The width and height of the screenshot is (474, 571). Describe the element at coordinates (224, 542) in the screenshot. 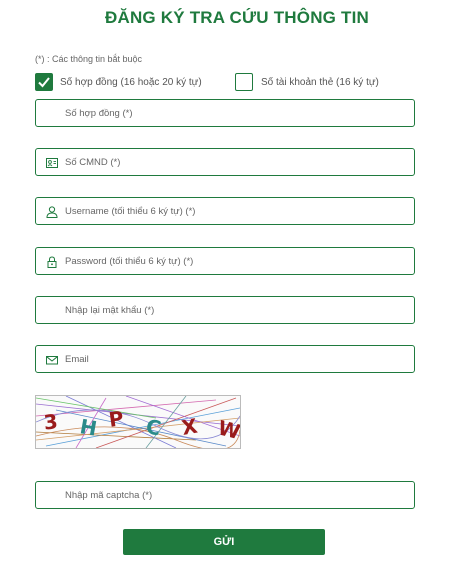

I see `submit-button: GỬI` at that location.